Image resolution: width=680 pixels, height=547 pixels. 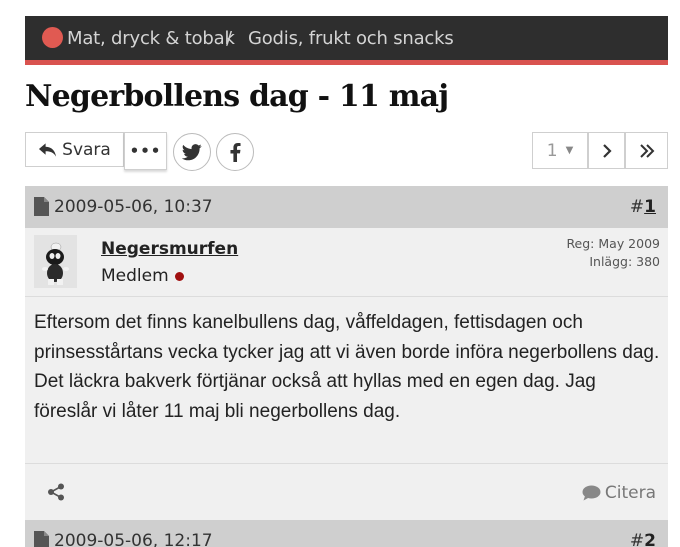 I want to click on post-permalink: #2, so click(x=643, y=539).